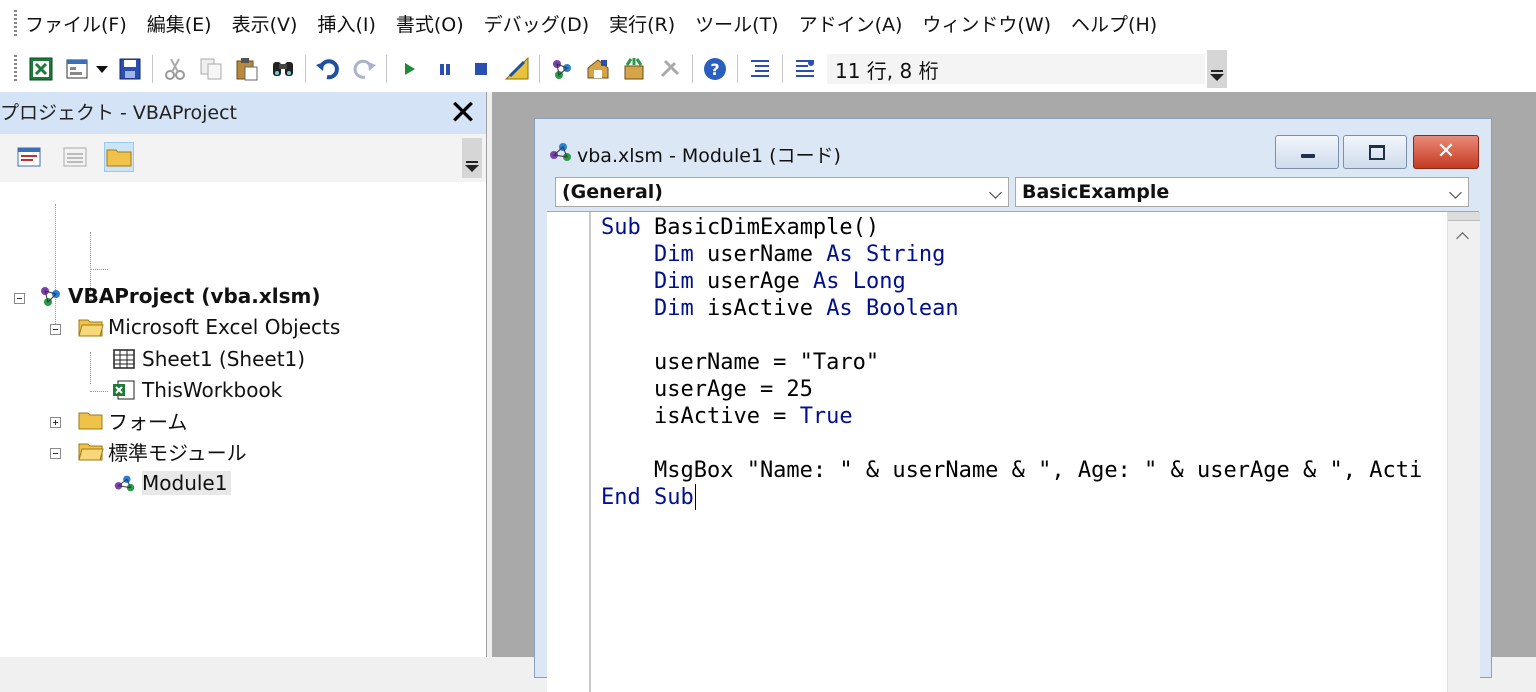 The width and height of the screenshot is (1536, 692). I want to click on code-line: Dim isActive As Boolean, so click(780, 308).